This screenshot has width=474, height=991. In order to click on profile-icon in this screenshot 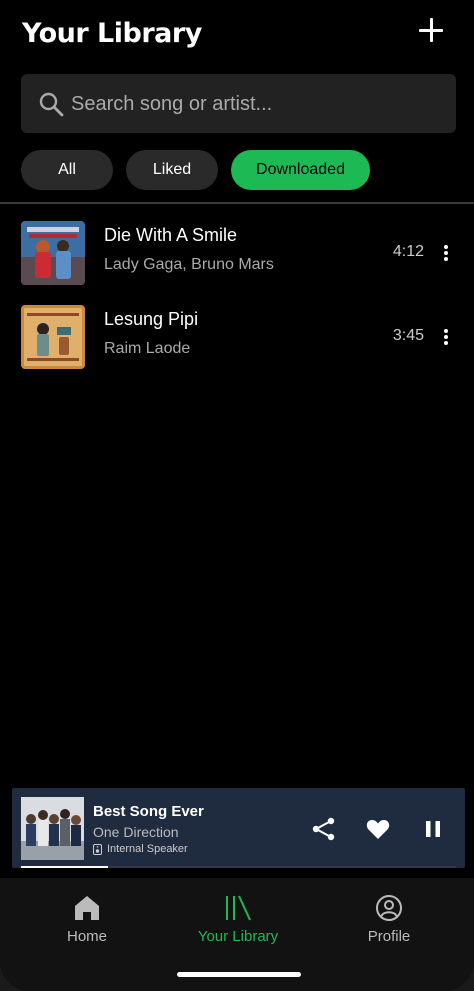, I will do `click(389, 908)`.